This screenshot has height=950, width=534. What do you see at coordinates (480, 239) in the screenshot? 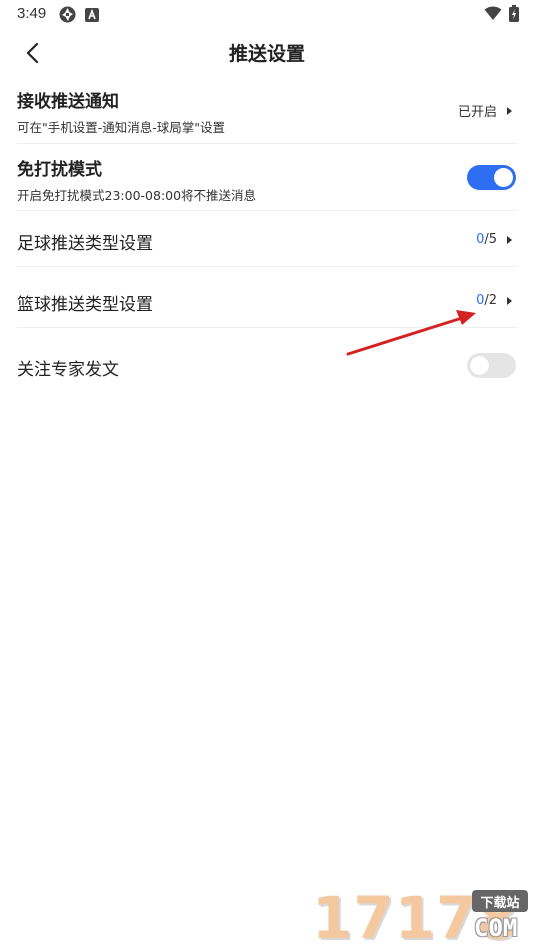
I see `football-selected-count: 0` at bounding box center [480, 239].